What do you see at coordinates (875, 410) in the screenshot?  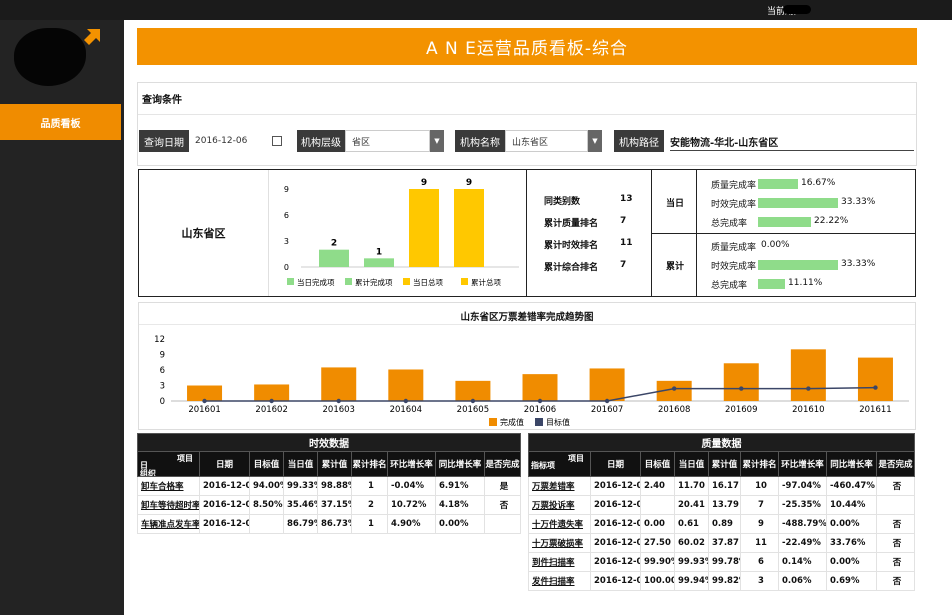 I see `trend-xtick: 201611` at bounding box center [875, 410].